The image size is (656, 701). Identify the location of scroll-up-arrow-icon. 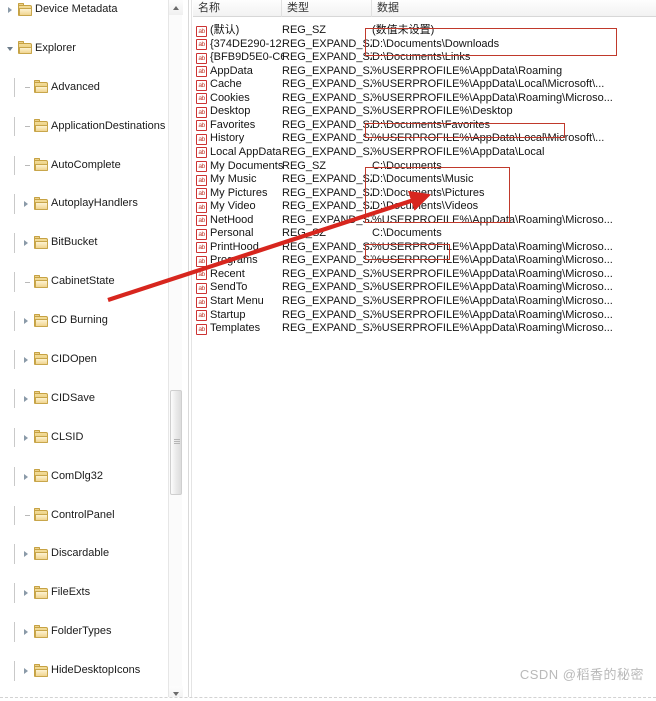
(176, 7).